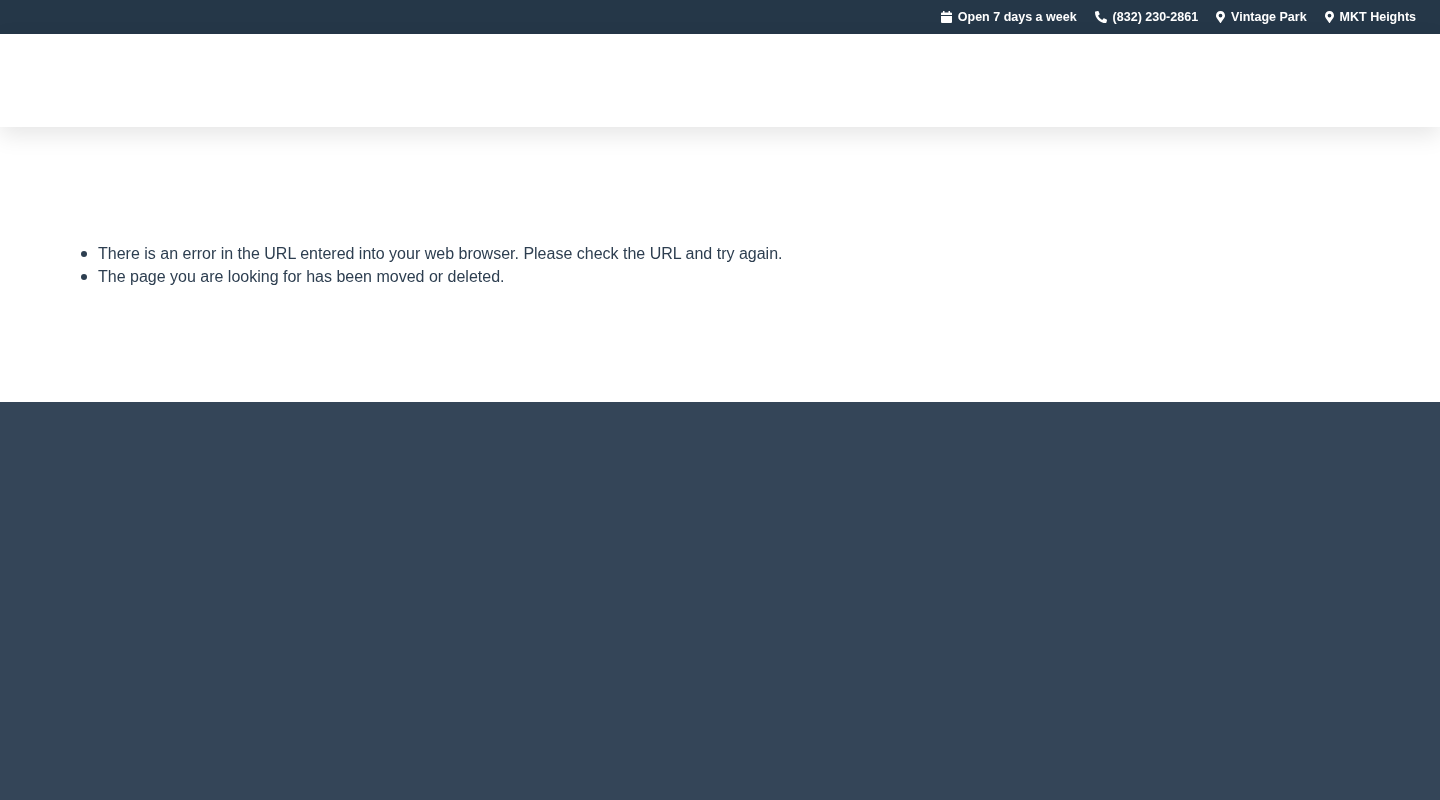  Describe the element at coordinates (946, 17) in the screenshot. I see `calendar-icon` at that location.